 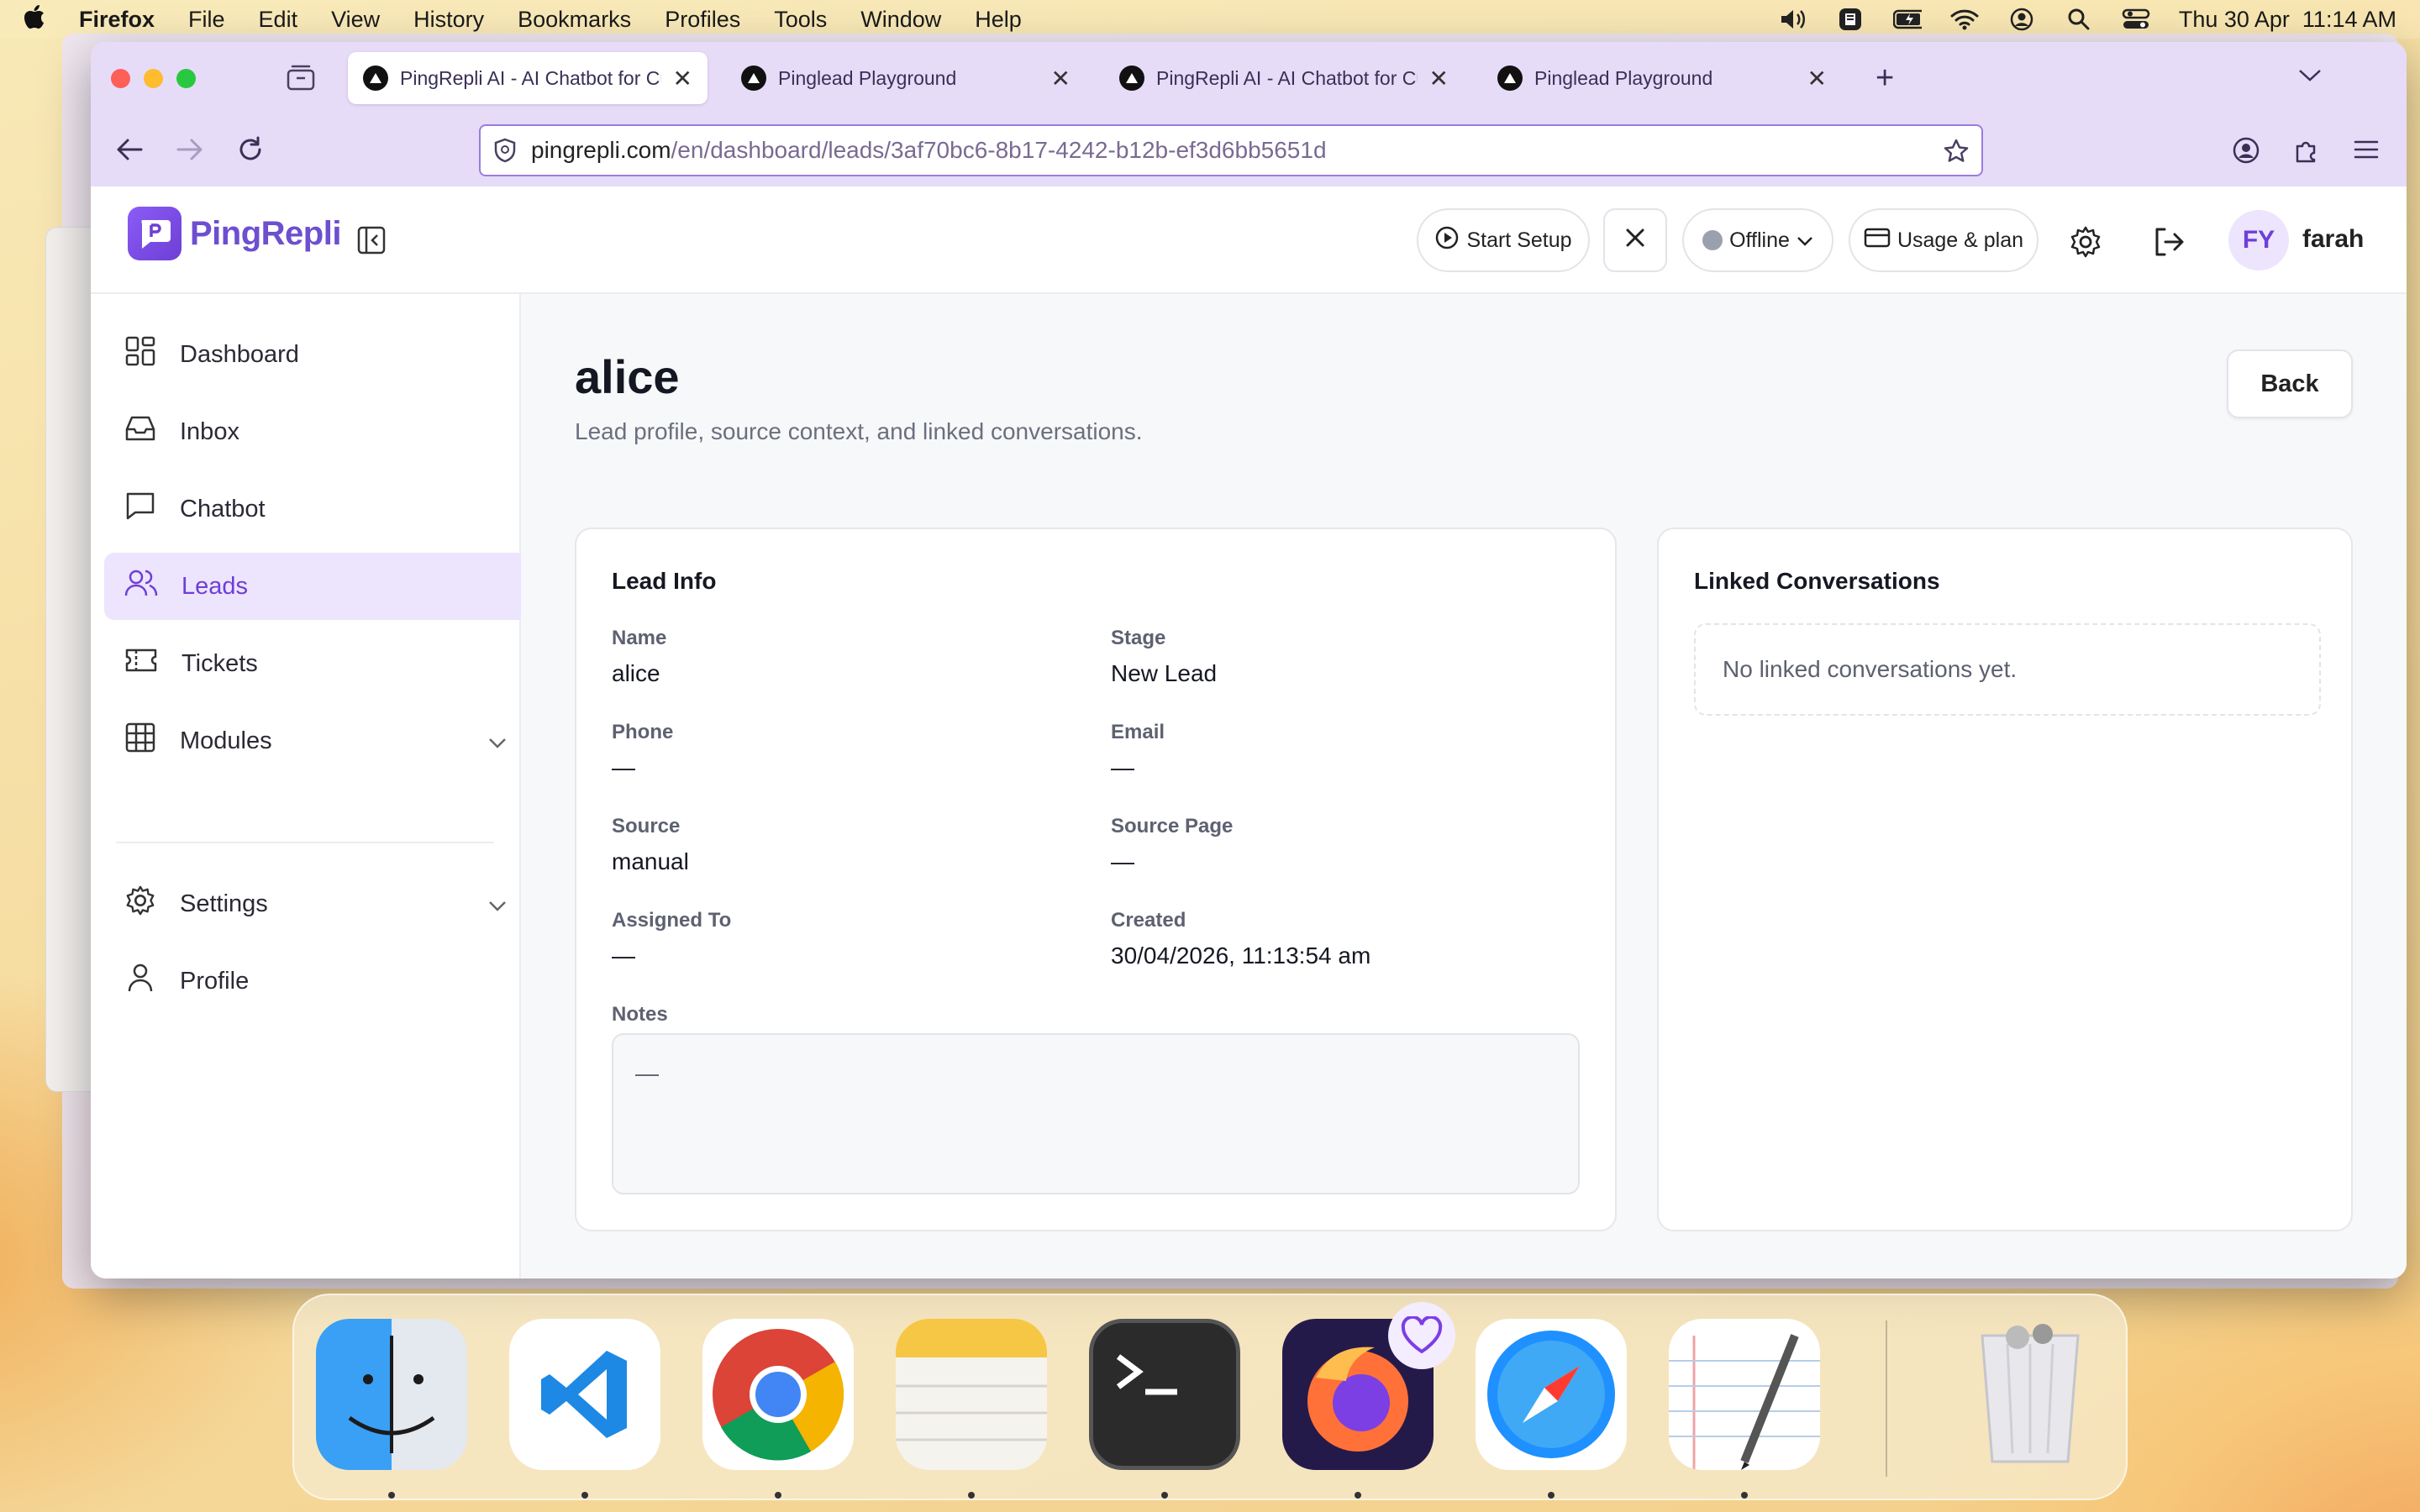 I want to click on menu-file: File, so click(x=206, y=20).